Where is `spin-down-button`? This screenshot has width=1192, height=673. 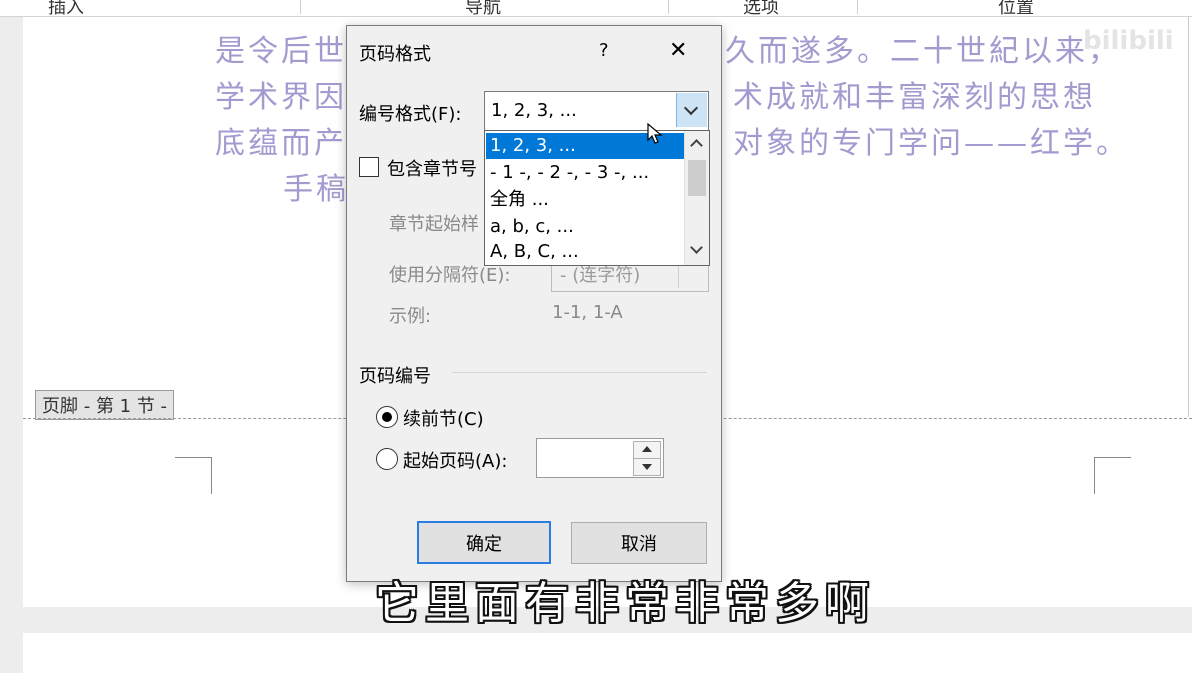 spin-down-button is located at coordinates (647, 467).